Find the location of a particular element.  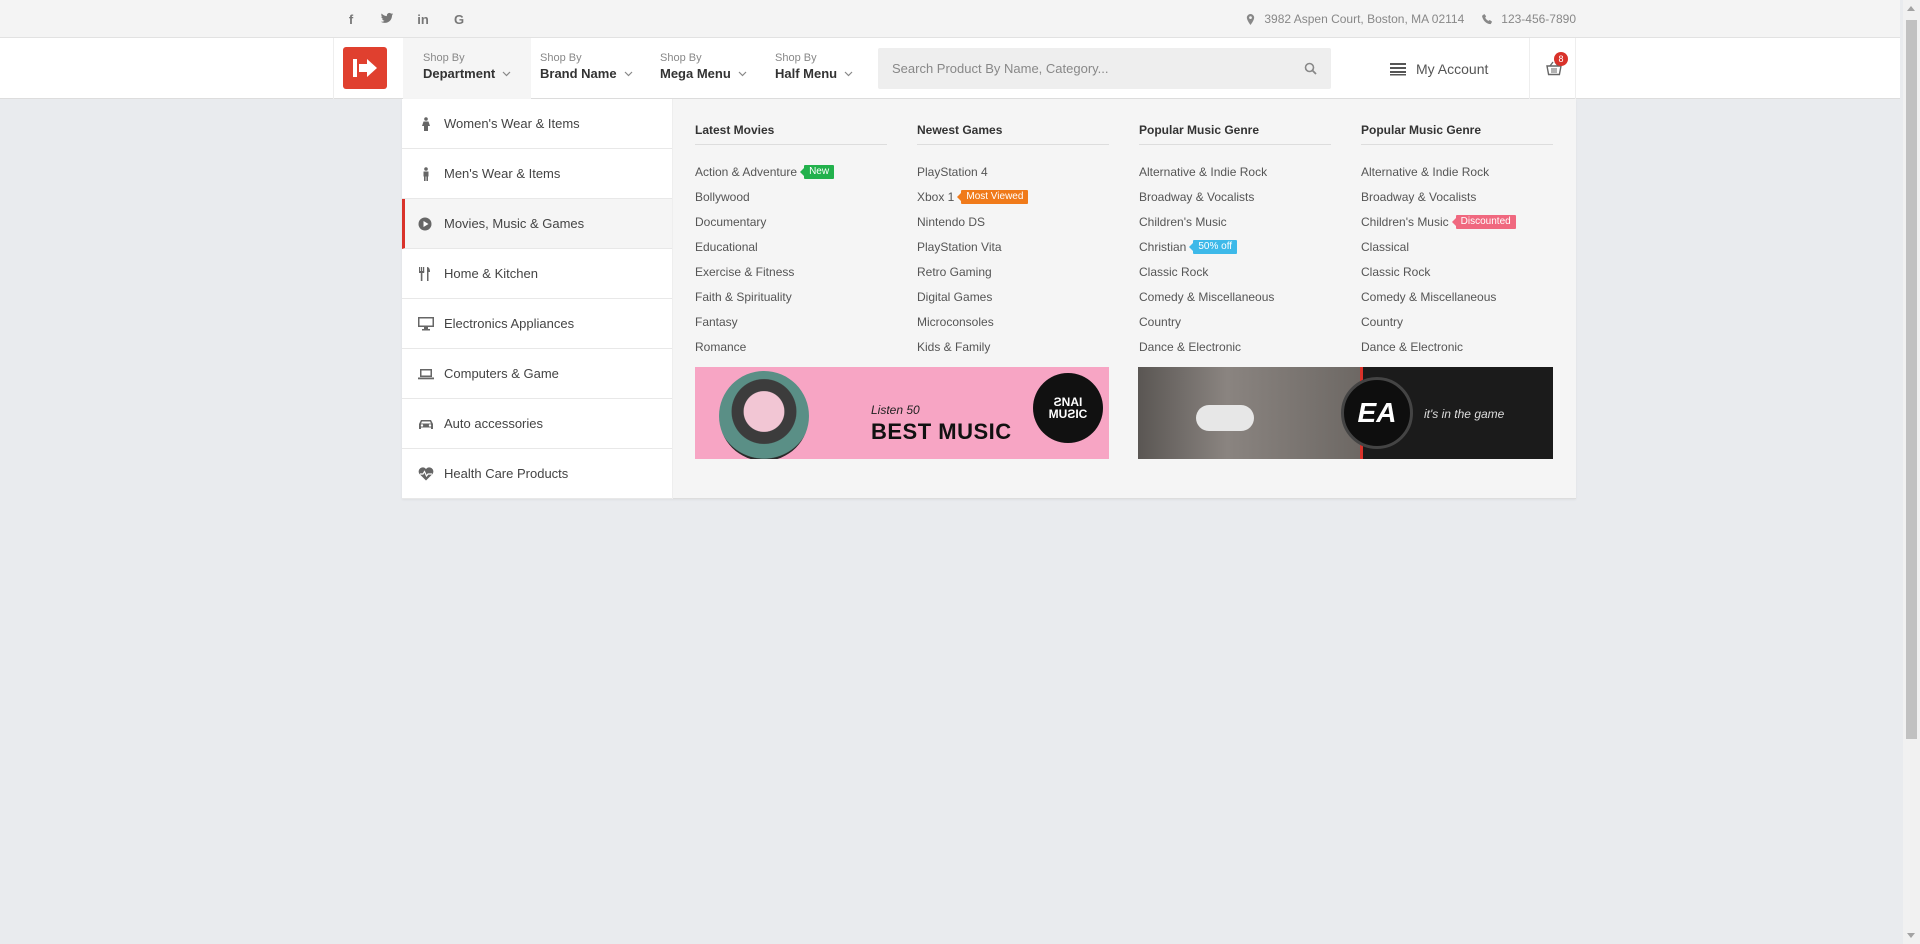

music-logo-disc: ƧNAI MUƧIC is located at coordinates (1068, 408).